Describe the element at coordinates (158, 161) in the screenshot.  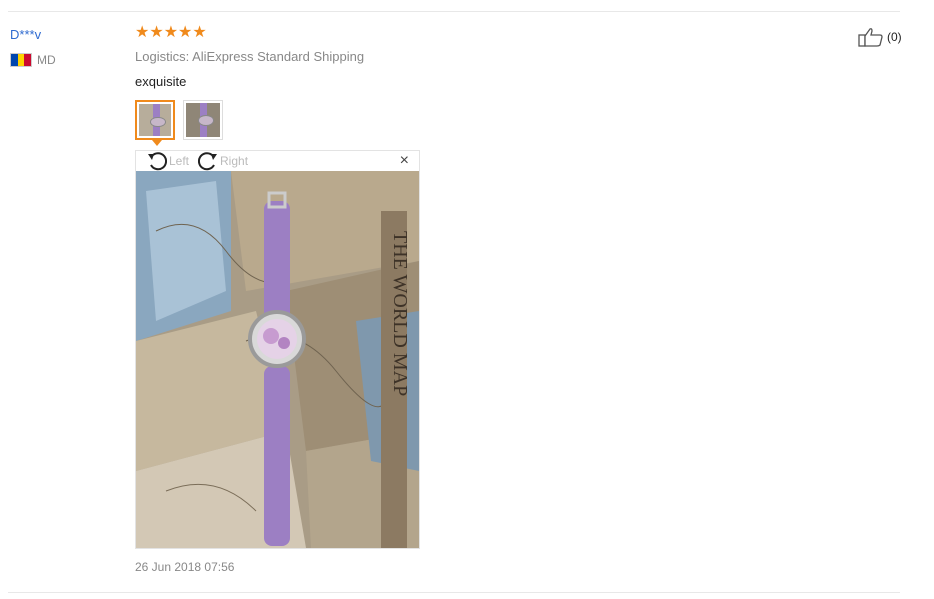
I see `rotate-left-icon` at that location.